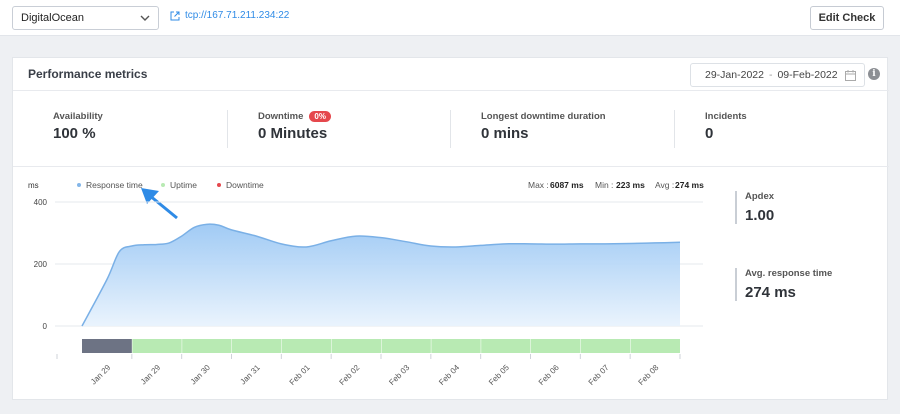 The image size is (900, 414). I want to click on provider-select-value: DigitalOcean, so click(52, 18).